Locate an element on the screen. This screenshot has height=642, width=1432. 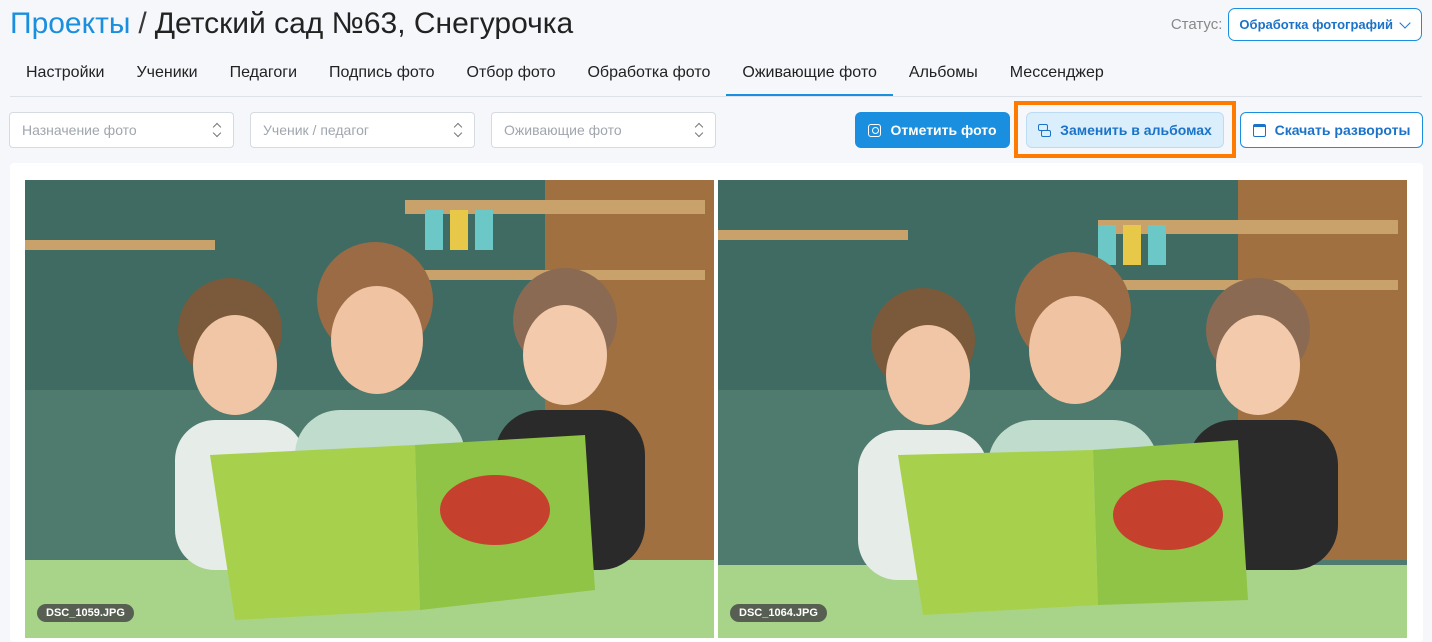
tab-photo-selection: Отбор фото is located at coordinates (511, 74).